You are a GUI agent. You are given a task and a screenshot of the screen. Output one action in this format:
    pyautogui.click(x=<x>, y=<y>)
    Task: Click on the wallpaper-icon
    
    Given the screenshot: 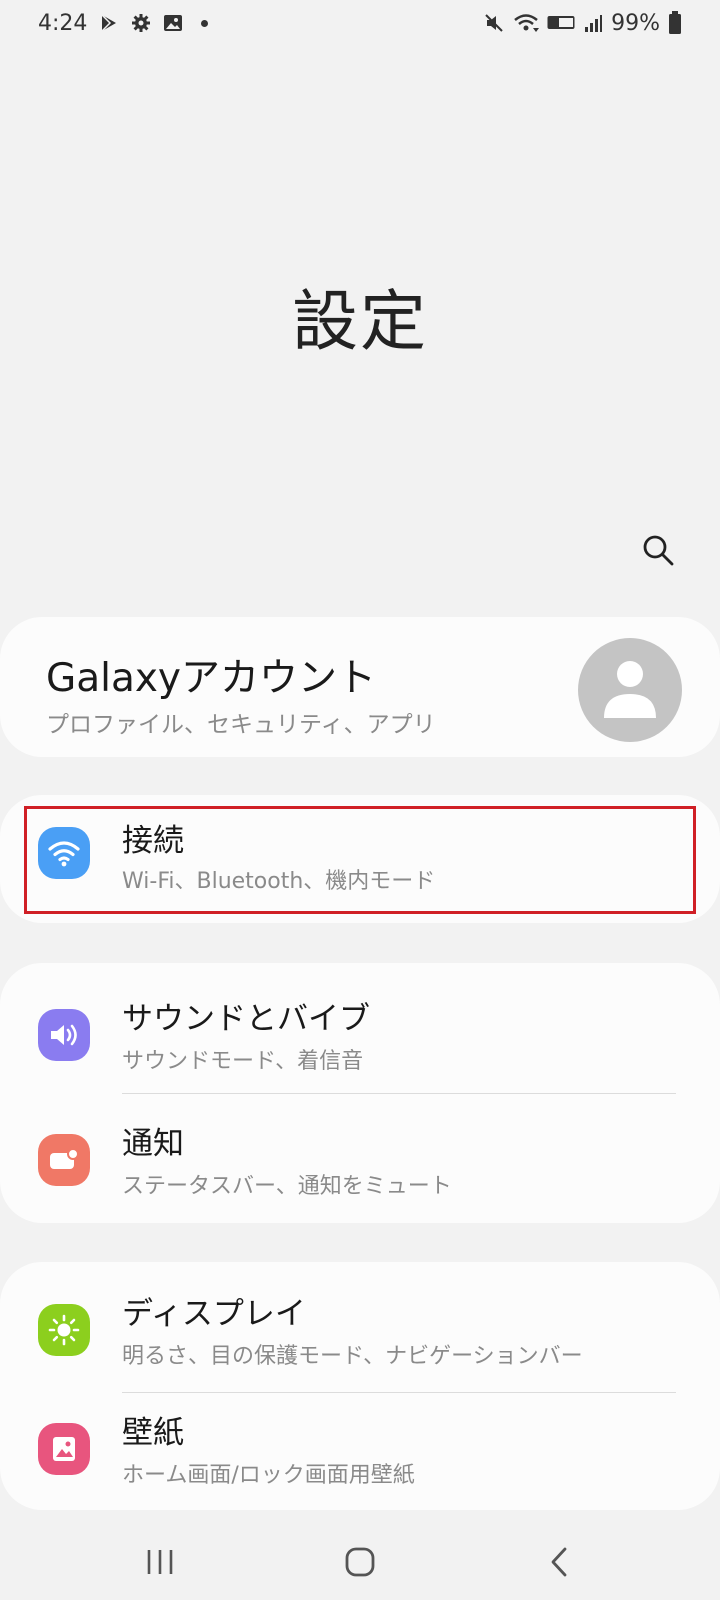 What is the action you would take?
    pyautogui.click(x=64, y=1449)
    